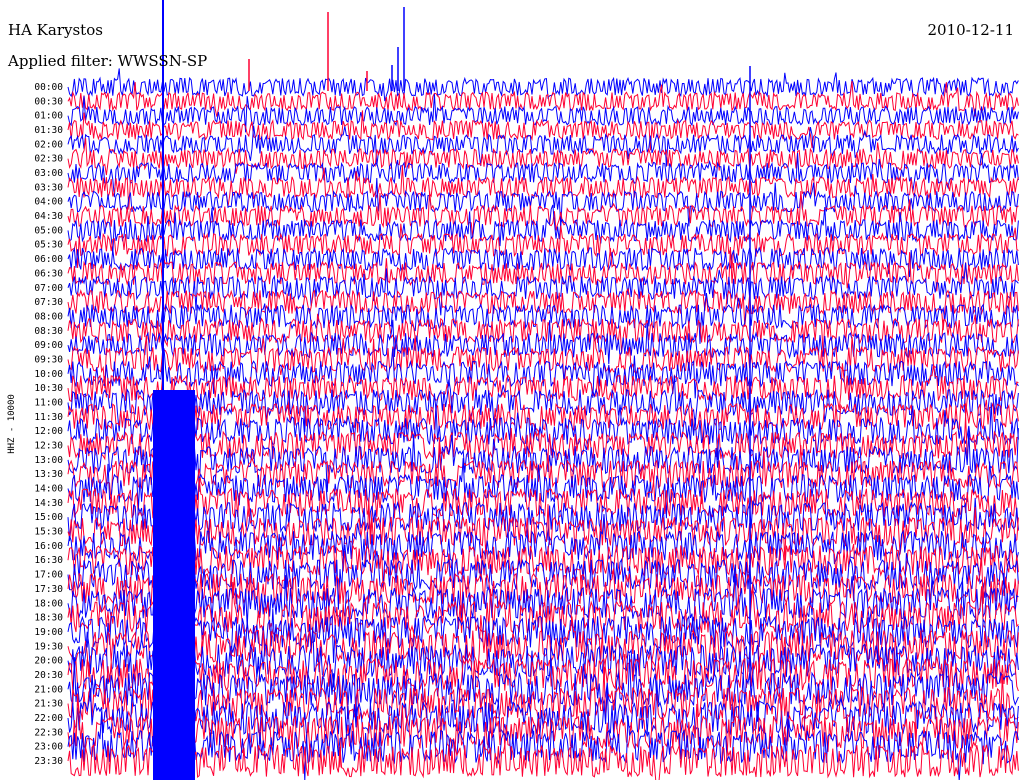  Describe the element at coordinates (48, 202) in the screenshot. I see `row-time-label: 04:00` at that location.